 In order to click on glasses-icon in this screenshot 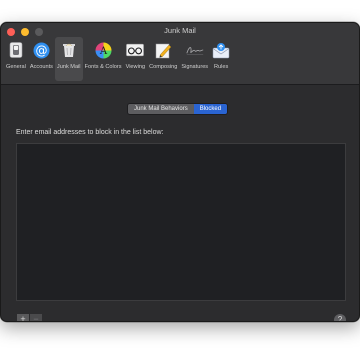, I will do `click(135, 50)`.